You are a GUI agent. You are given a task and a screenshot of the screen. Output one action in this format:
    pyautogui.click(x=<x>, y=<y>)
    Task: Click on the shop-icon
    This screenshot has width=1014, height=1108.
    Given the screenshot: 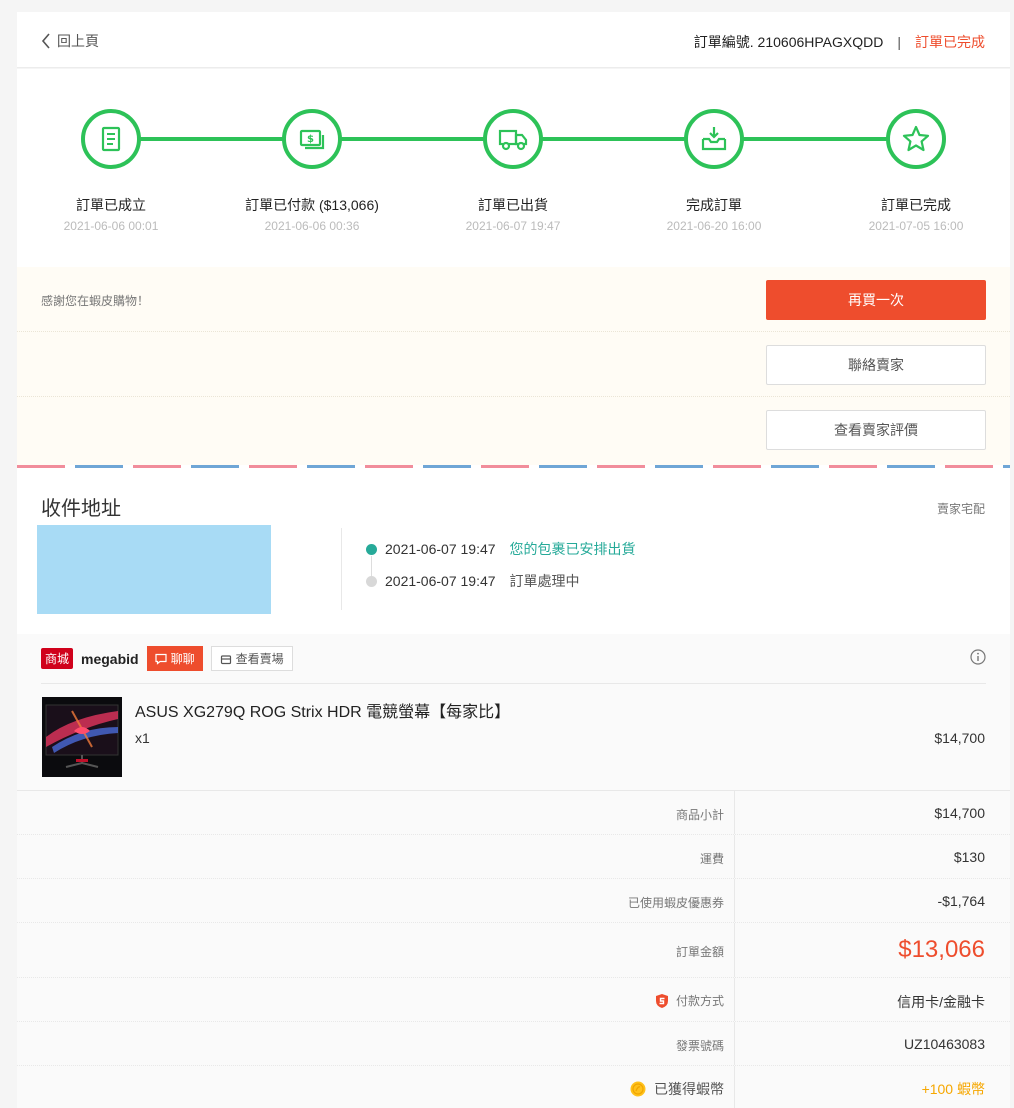 What is the action you would take?
    pyautogui.click(x=225, y=659)
    